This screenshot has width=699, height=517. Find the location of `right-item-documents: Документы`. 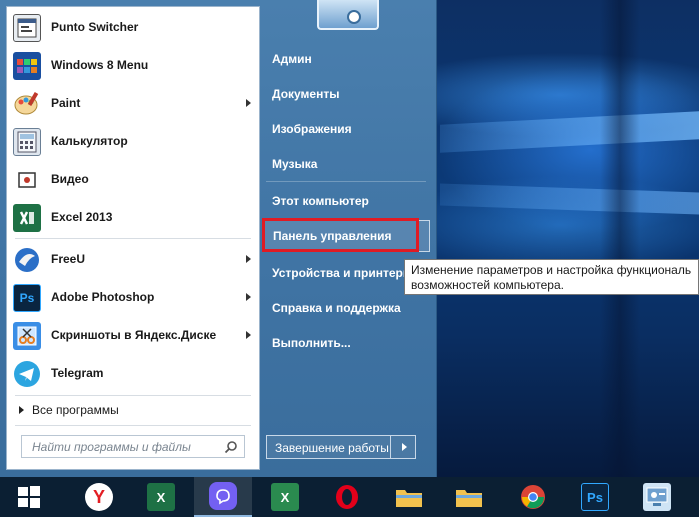

right-item-documents: Документы is located at coordinates (346, 94).